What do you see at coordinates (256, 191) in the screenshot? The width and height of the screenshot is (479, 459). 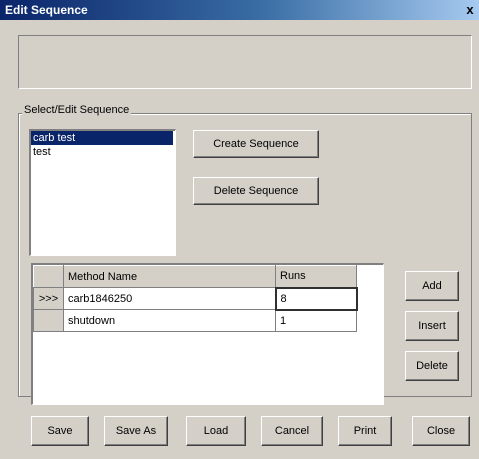 I see `delete-sequence-button: Delete Sequence` at bounding box center [256, 191].